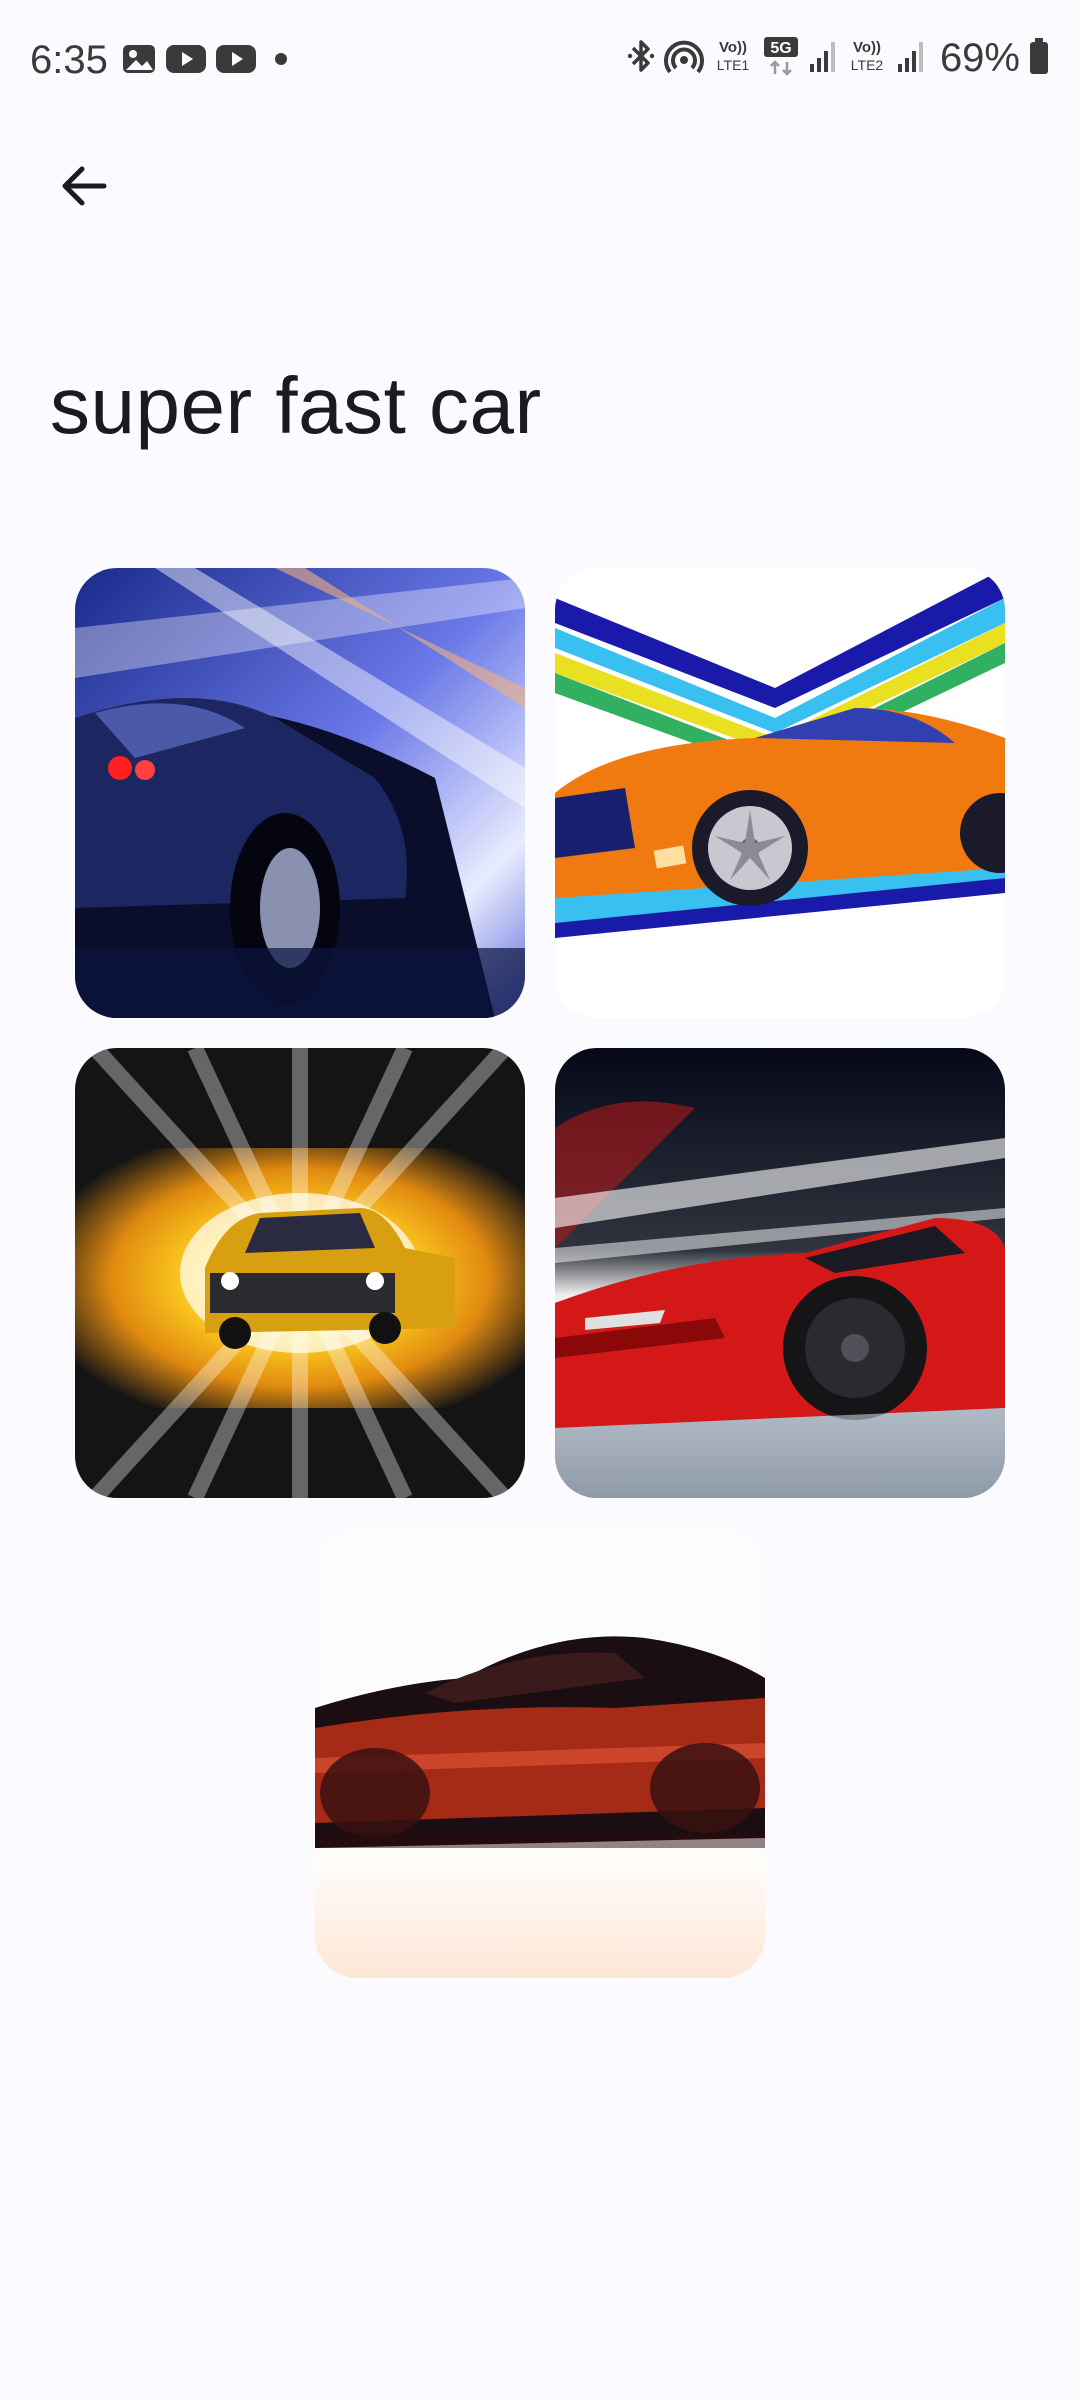  I want to click on arrow-left-icon, so click(84, 186).